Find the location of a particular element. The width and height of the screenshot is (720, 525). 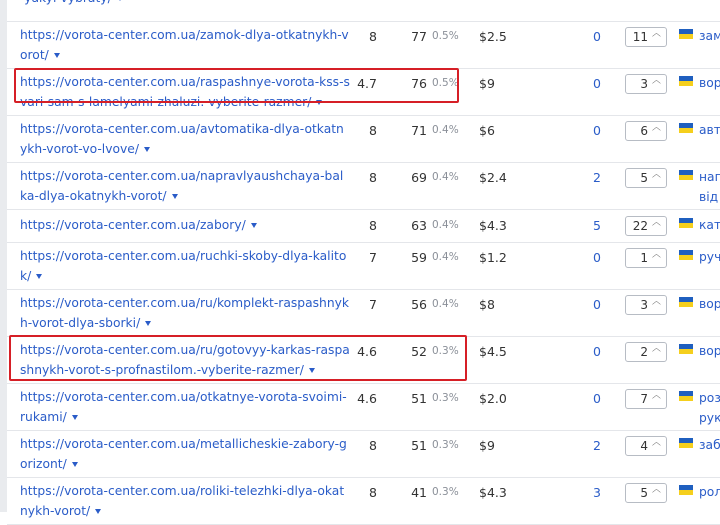

keyword-difficulty: 8 is located at coordinates (373, 225).